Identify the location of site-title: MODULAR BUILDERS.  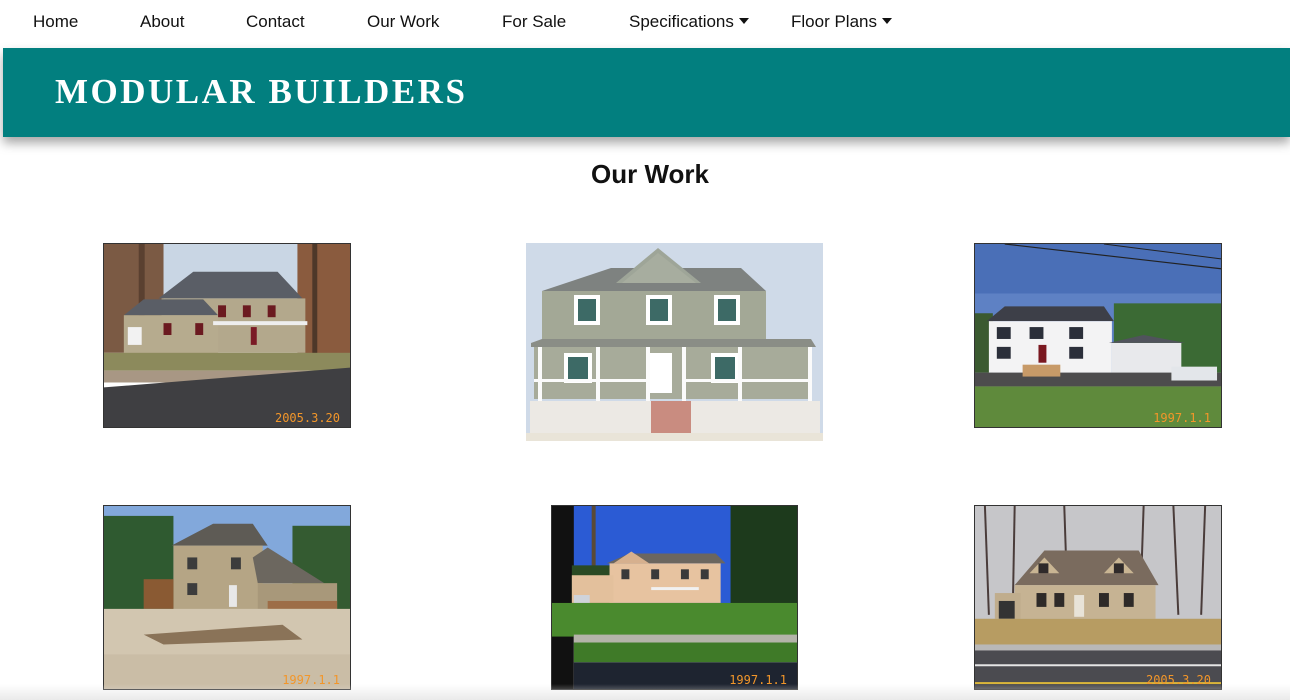
(261, 91).